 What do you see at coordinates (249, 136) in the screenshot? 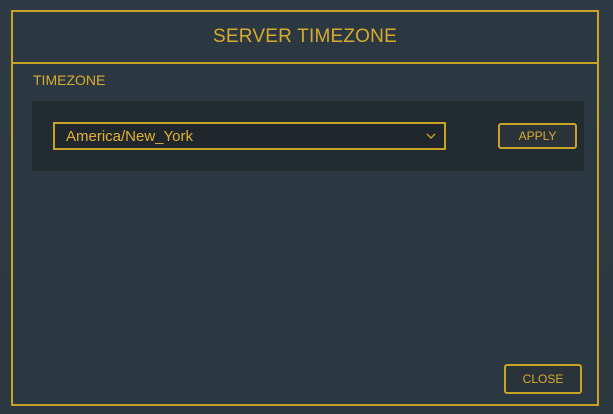
I see `timezone-select: America/New_York` at bounding box center [249, 136].